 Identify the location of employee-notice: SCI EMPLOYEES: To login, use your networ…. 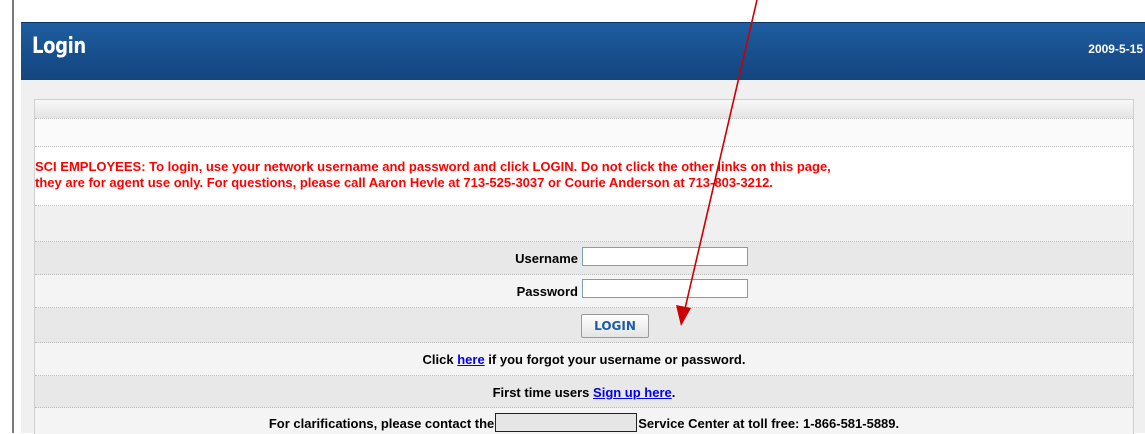
(584, 175).